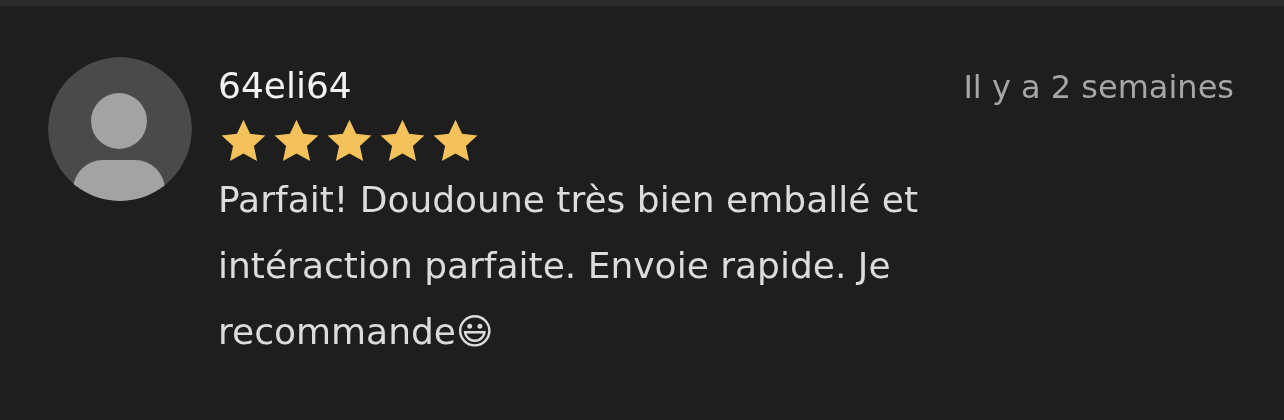 This screenshot has height=420, width=1284. I want to click on review-time: Il y a 2 semaines, so click(1098, 87).